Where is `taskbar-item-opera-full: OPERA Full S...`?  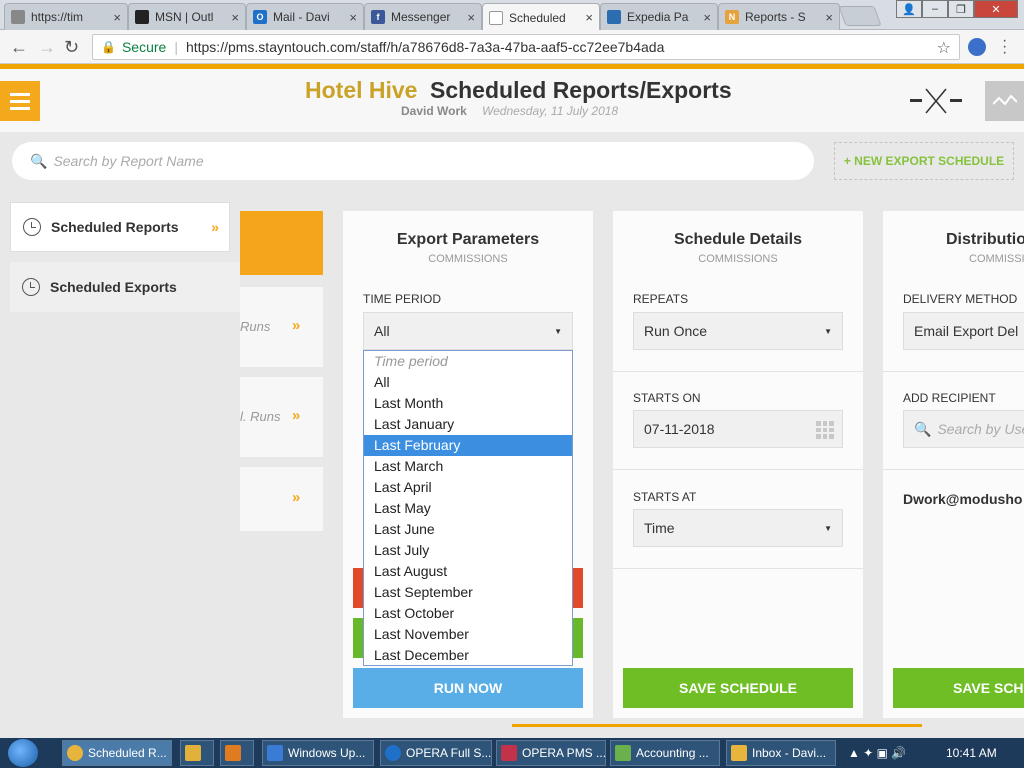
taskbar-item-opera-full: OPERA Full S... is located at coordinates (436, 753).